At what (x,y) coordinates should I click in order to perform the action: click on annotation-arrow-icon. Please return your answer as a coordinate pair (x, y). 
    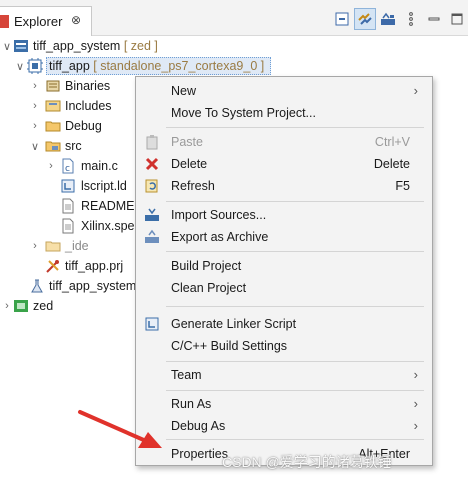
    Looking at the image, I should click on (120, 429).